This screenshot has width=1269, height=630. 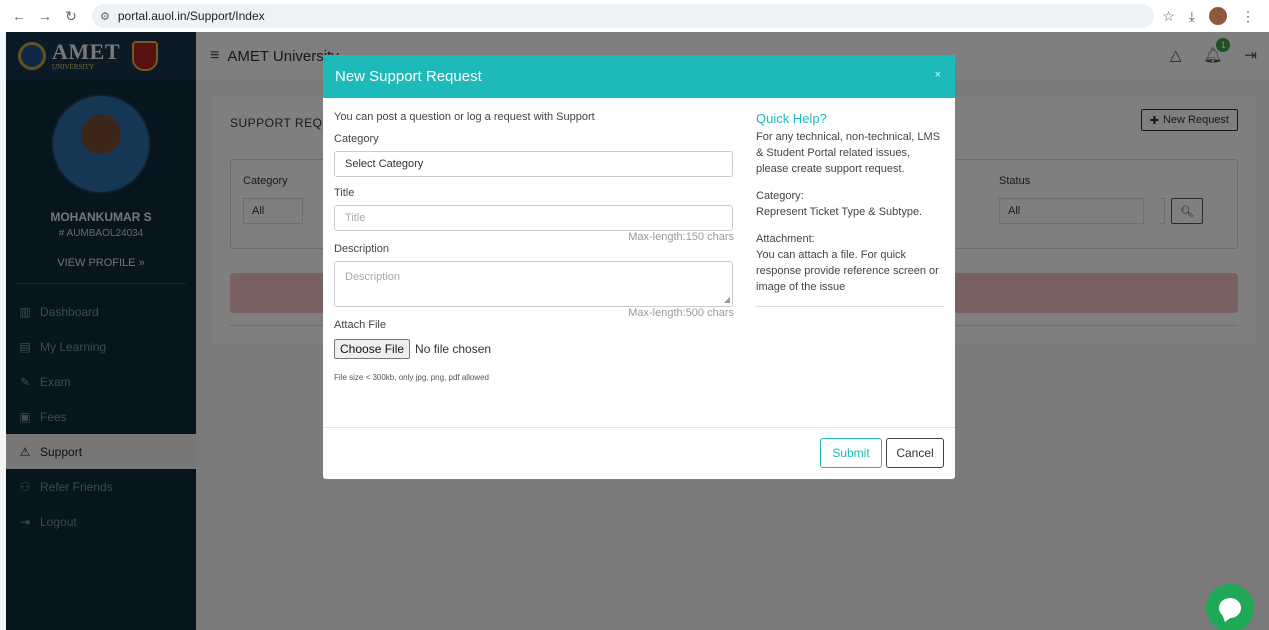 What do you see at coordinates (534, 349) in the screenshot?
I see `file-input: Choose File No file chosen` at bounding box center [534, 349].